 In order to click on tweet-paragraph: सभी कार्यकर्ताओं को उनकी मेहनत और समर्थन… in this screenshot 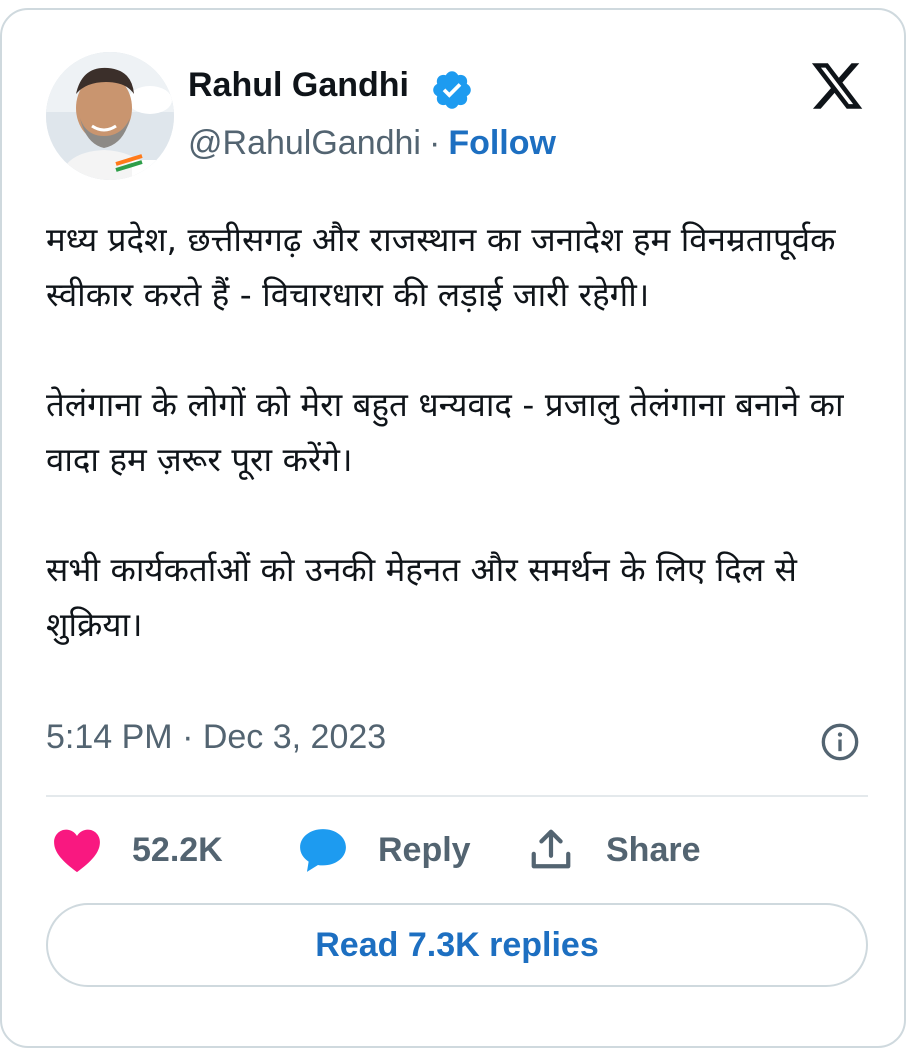, I will do `click(421, 597)`.